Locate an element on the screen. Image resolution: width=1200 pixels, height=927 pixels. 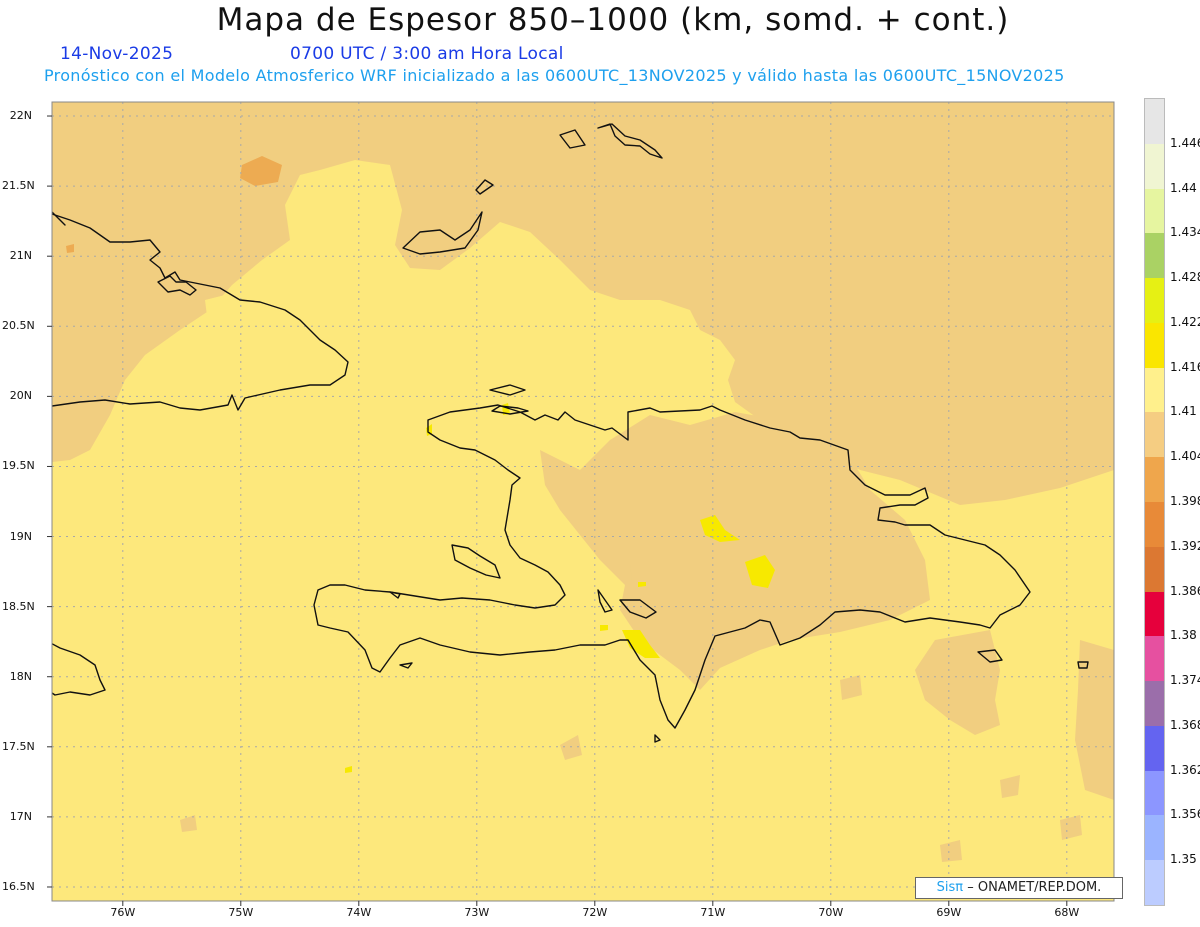
lon-label: 74W is located at coordinates (359, 912).